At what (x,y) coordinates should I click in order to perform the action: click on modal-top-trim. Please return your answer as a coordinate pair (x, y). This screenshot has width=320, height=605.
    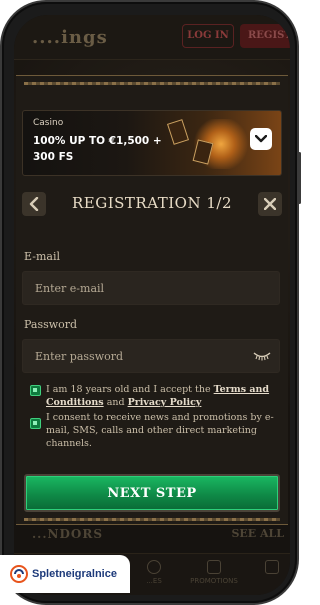
    Looking at the image, I should click on (152, 83).